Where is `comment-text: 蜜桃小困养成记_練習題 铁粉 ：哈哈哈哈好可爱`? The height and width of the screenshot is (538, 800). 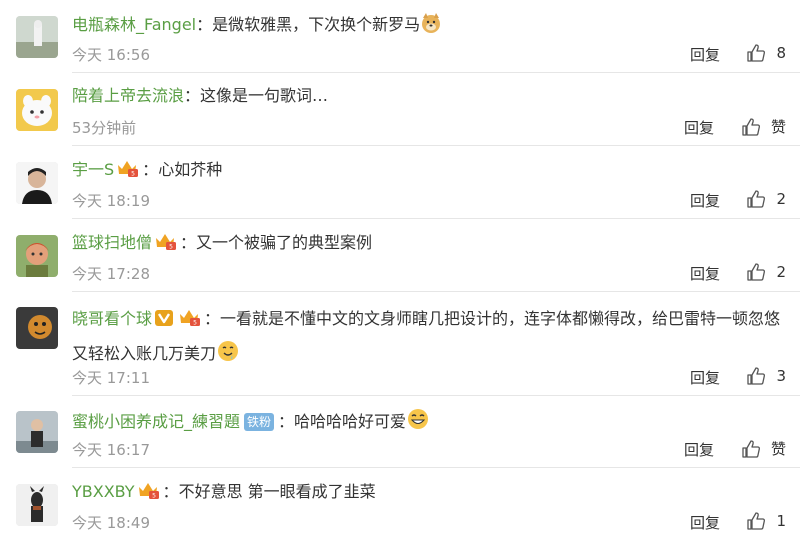 comment-text: 蜜桃小困养成记_練習題 铁粉 ：哈哈哈哈好可爱 is located at coordinates (429, 422).